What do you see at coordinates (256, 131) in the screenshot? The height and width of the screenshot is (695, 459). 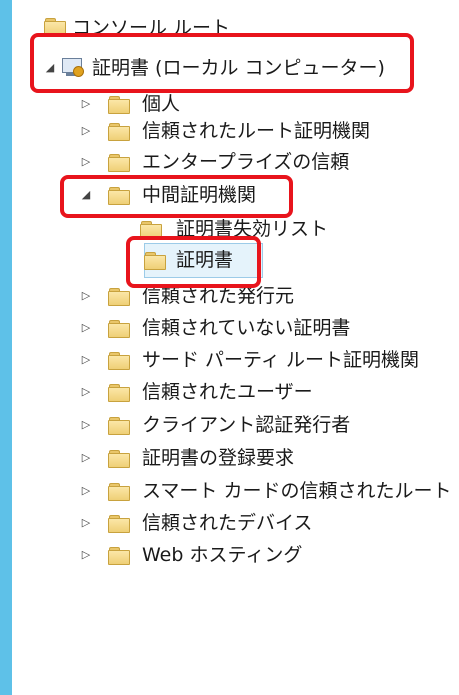 I see `tree-node-label: 信頼されたルート証明機関` at bounding box center [256, 131].